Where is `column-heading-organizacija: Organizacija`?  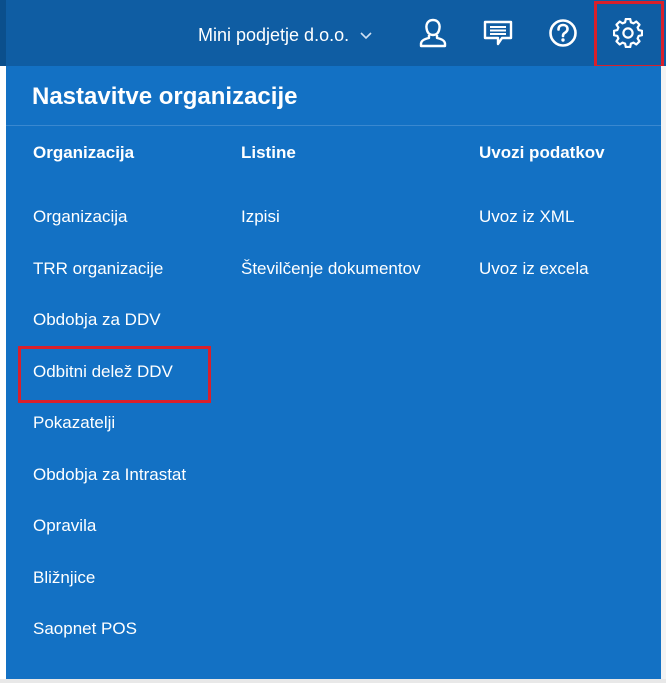
column-heading-organizacija: Organizacija is located at coordinates (84, 152).